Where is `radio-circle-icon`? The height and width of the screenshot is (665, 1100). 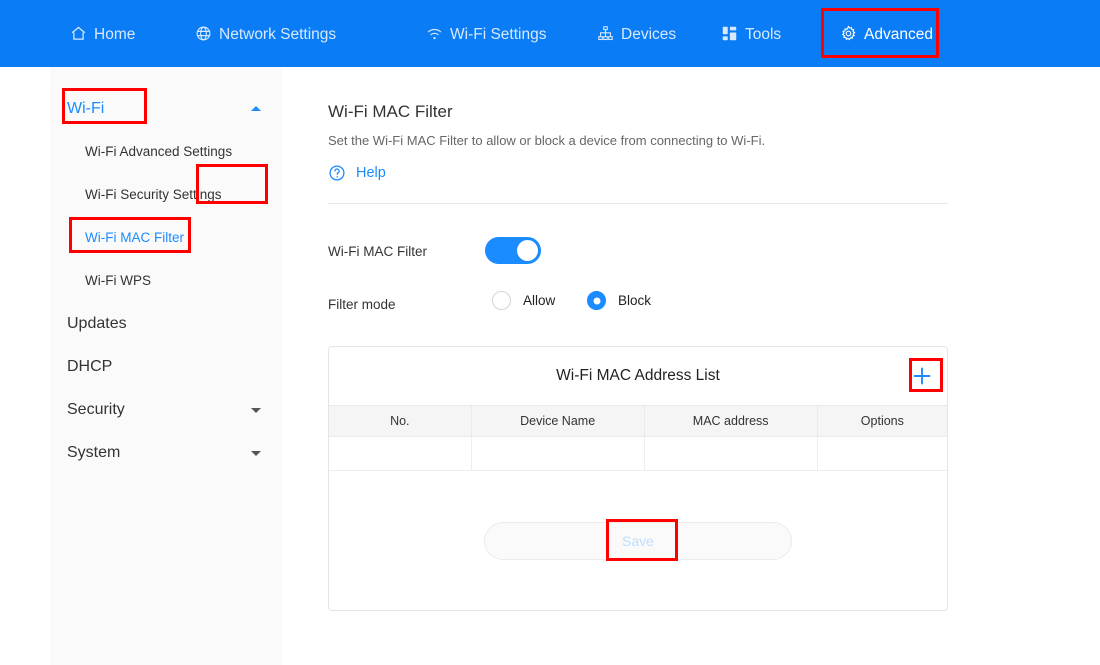
radio-circle-icon is located at coordinates (501, 300).